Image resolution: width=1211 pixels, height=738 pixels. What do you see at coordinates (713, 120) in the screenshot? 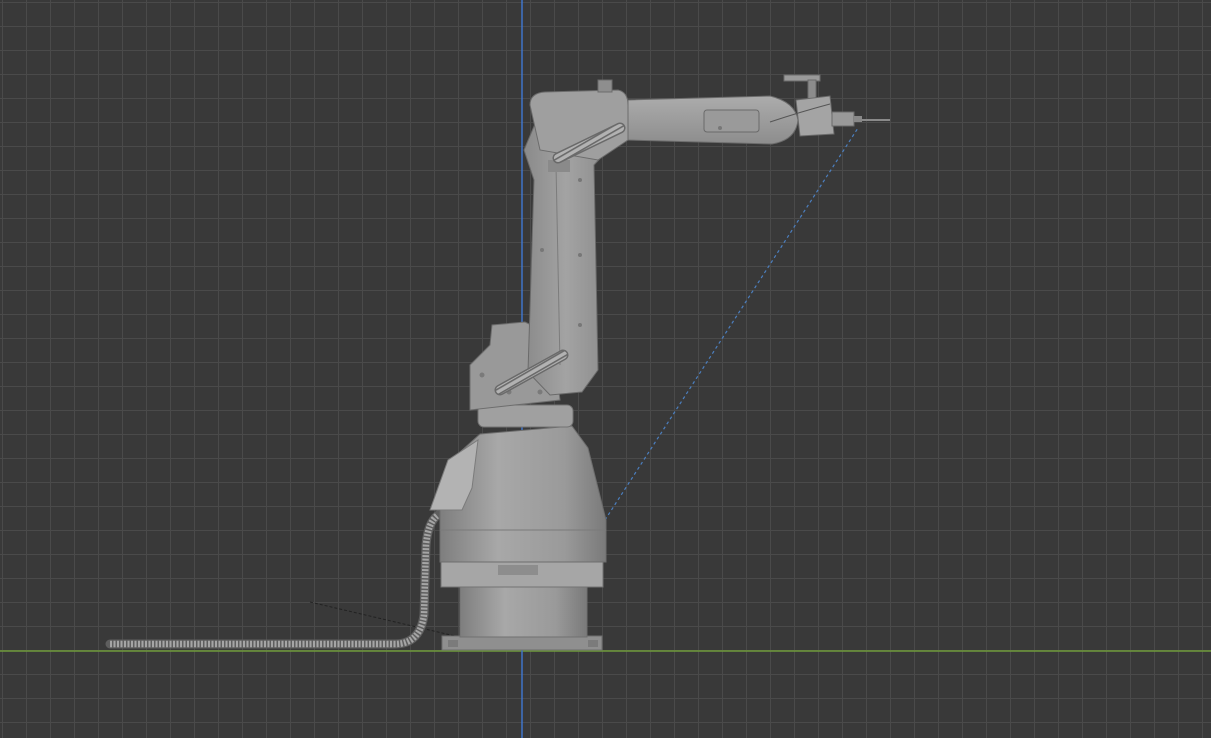
I see `forearm` at bounding box center [713, 120].